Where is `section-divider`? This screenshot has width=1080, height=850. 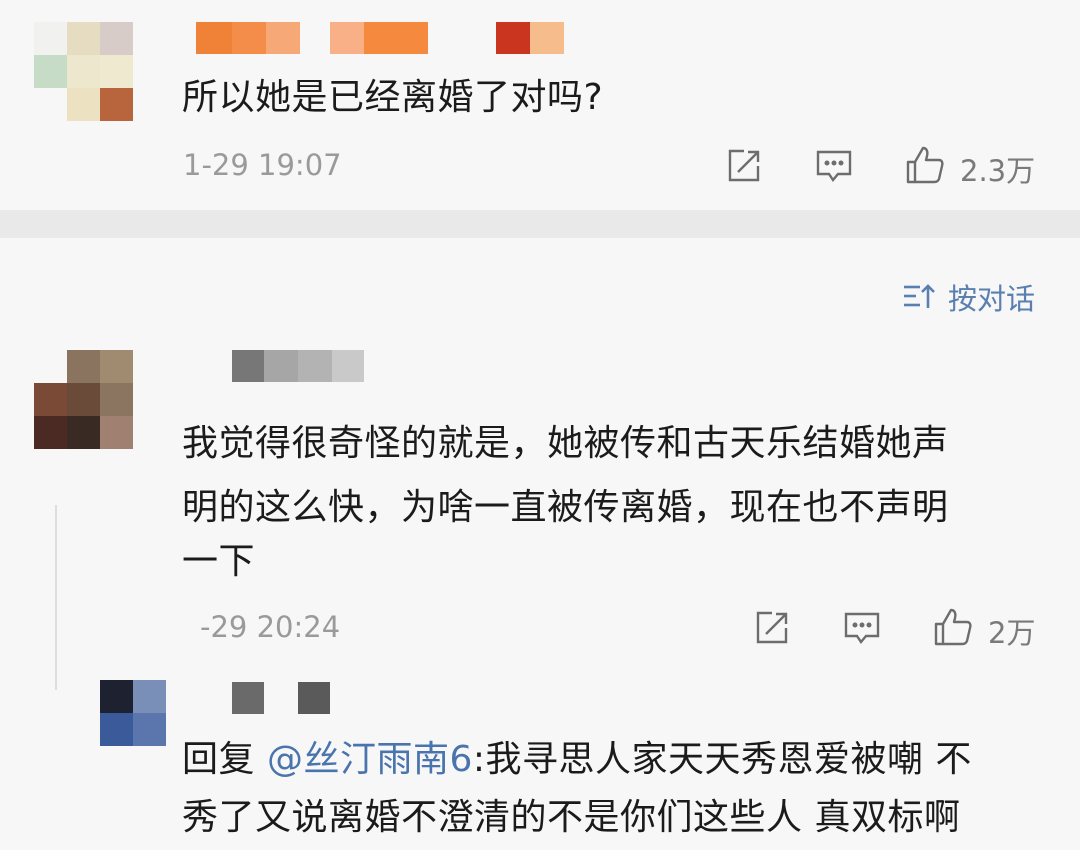
section-divider is located at coordinates (540, 224).